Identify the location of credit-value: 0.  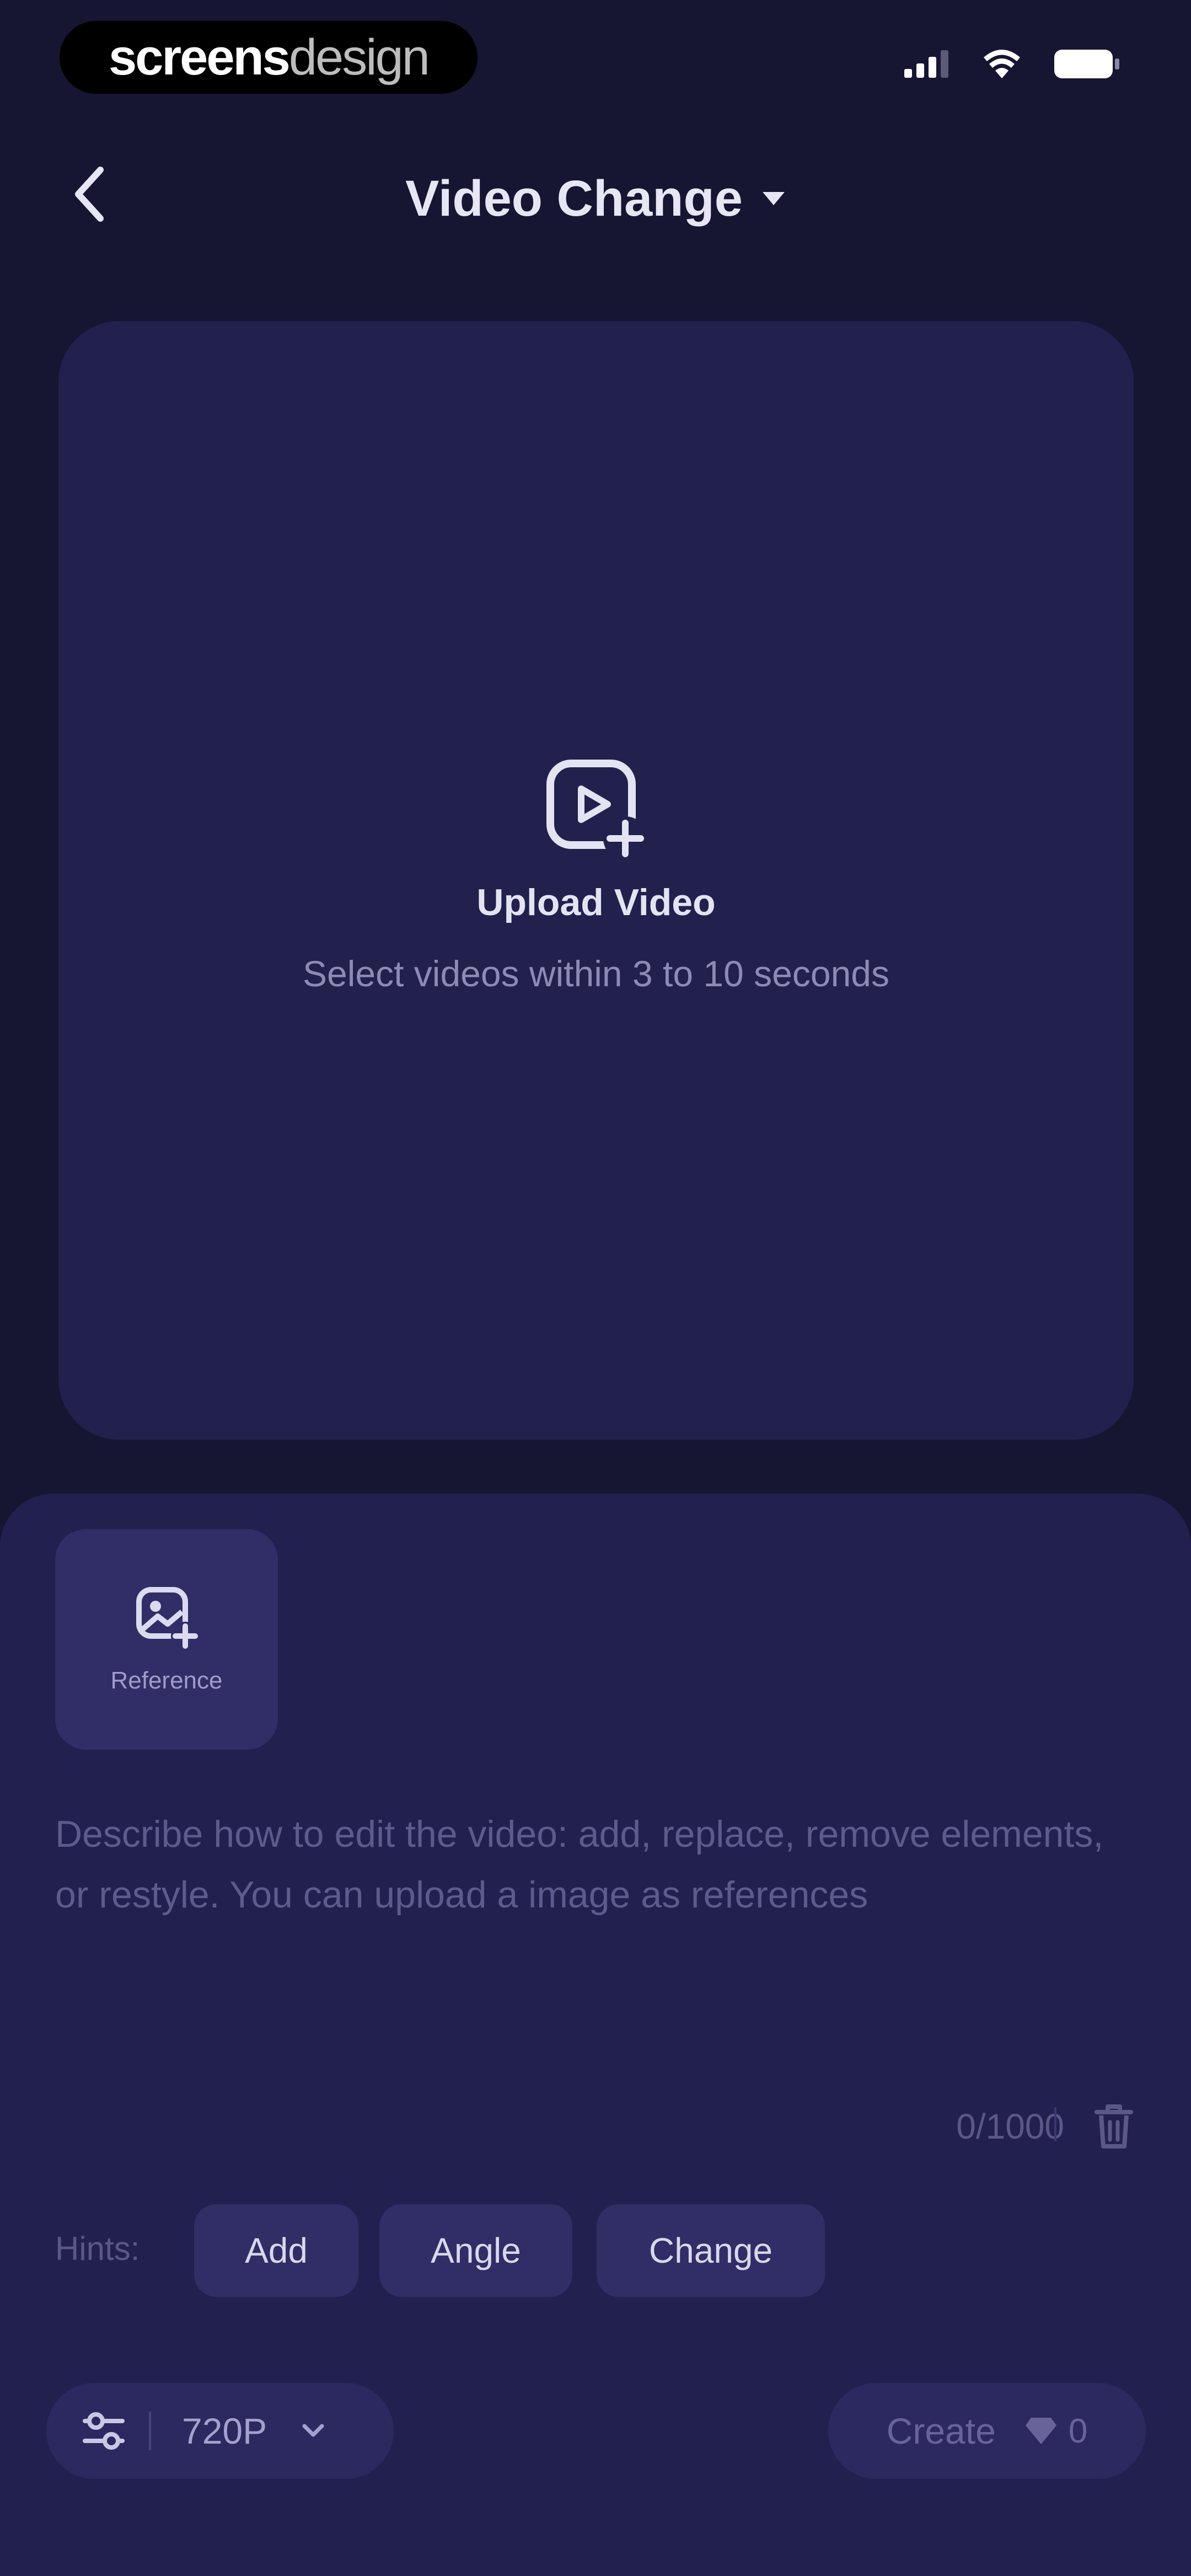
(1078, 2431).